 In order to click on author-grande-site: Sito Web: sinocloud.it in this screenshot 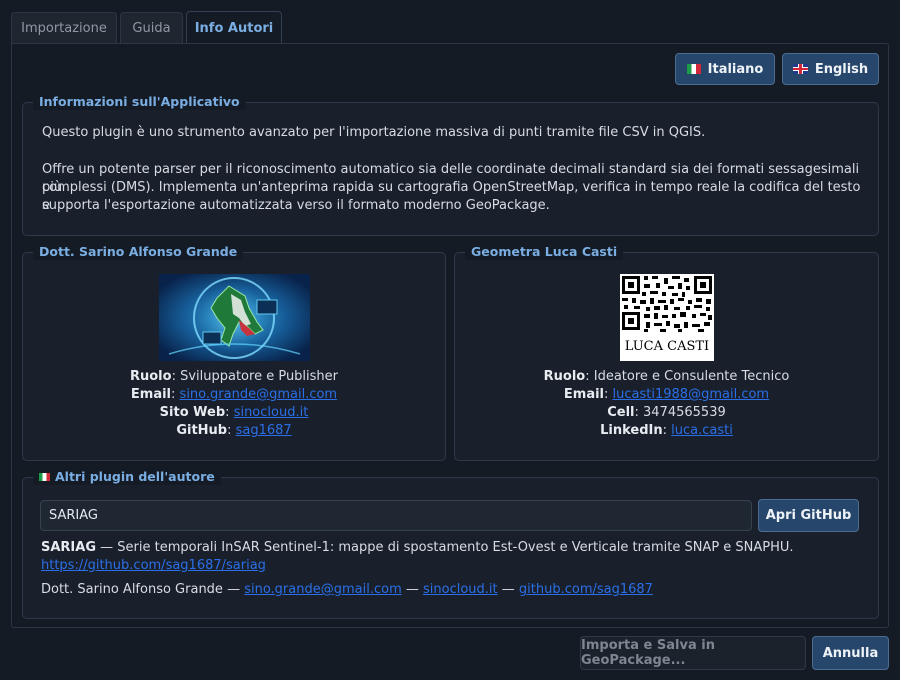, I will do `click(234, 412)`.